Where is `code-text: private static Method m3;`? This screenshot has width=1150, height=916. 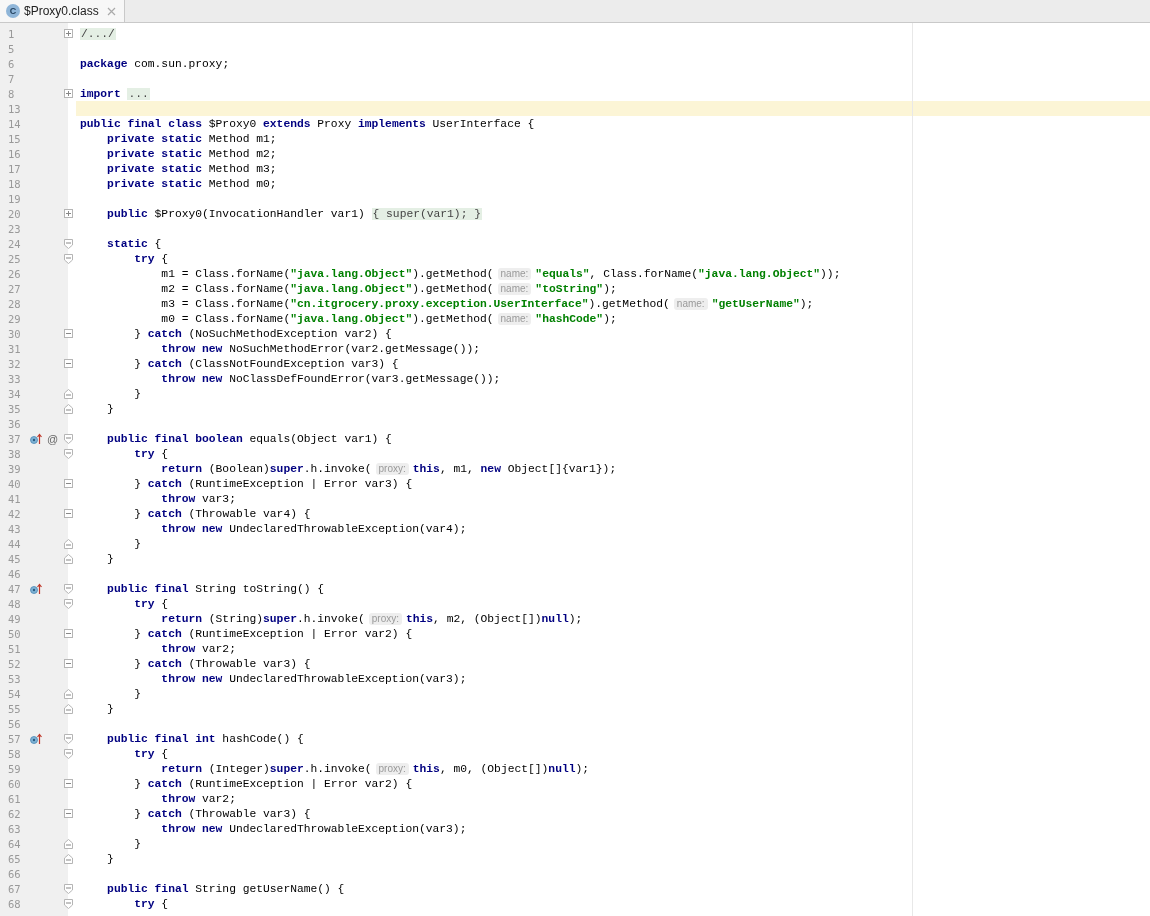
code-text: private static Method m3; is located at coordinates (191, 168).